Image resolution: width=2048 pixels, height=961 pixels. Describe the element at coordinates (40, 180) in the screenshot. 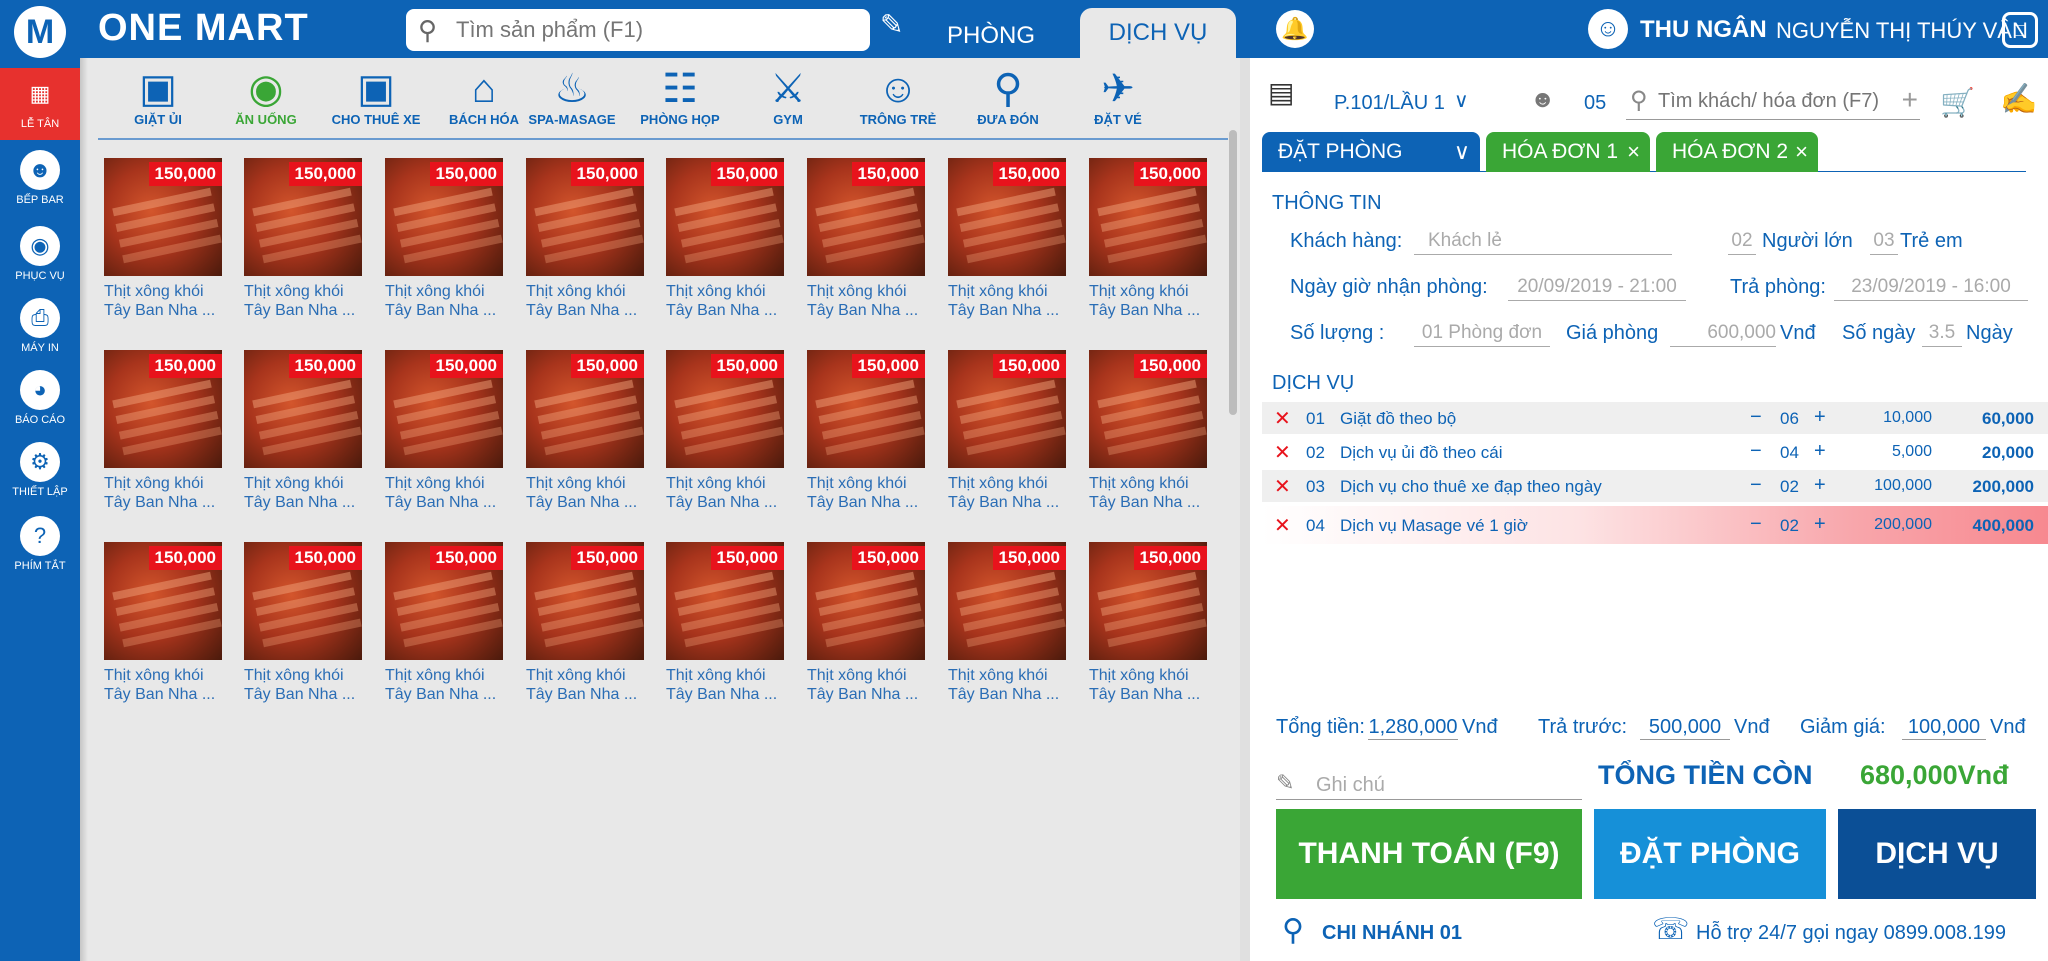

I see `sidebar-item-bep-bar: ☻ BẾP BAR` at that location.